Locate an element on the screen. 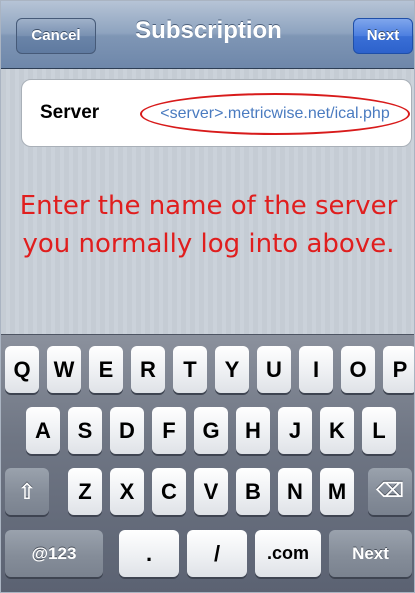 This screenshot has height=593, width=415. key-p: P is located at coordinates (398, 369).